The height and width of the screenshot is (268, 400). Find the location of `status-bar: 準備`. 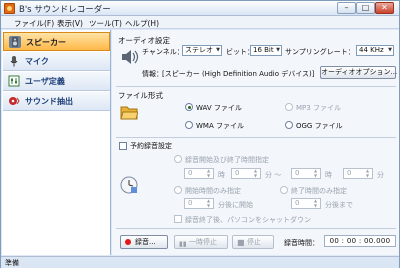

status-bar: 準備 is located at coordinates (200, 262).